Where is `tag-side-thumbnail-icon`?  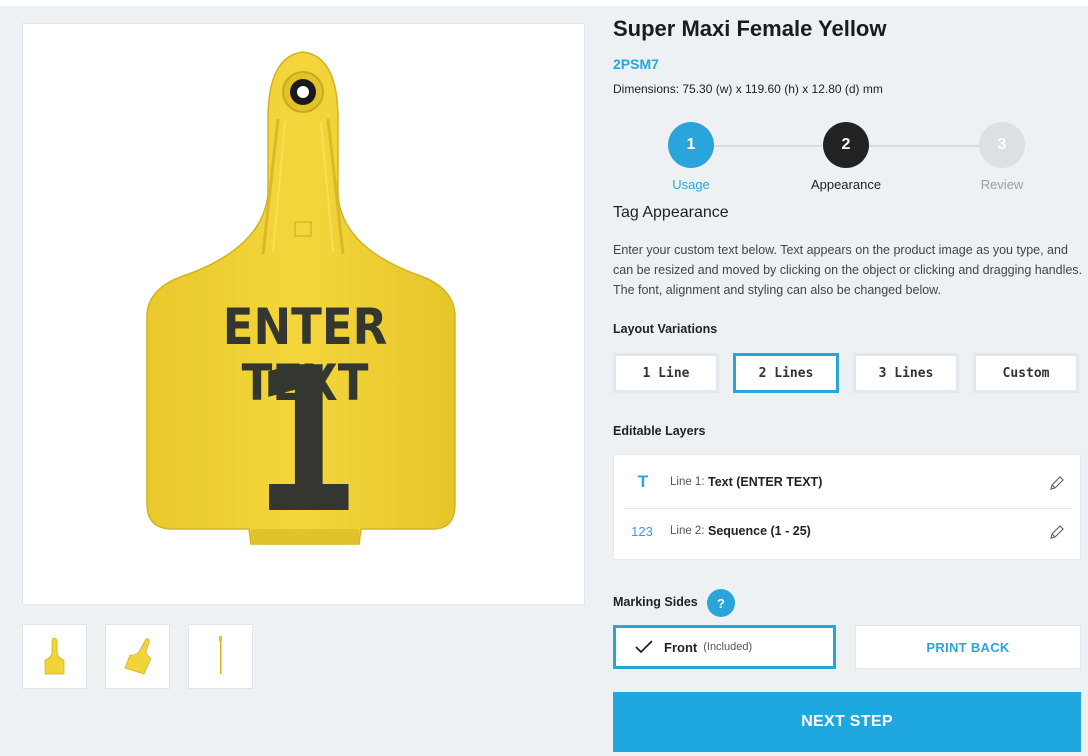 tag-side-thumbnail-icon is located at coordinates (220, 655).